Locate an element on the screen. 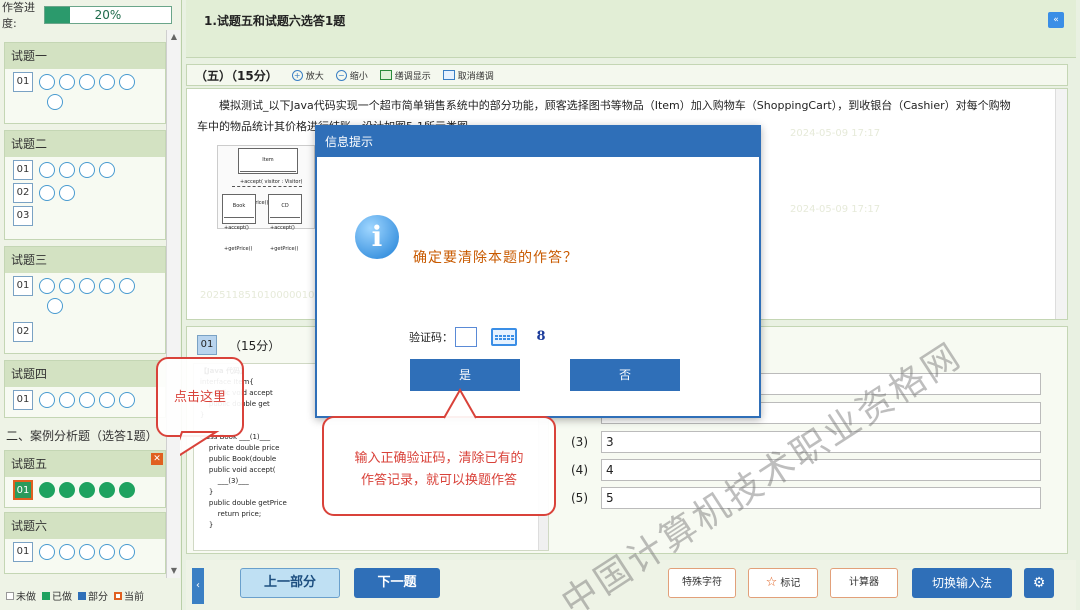 The width and height of the screenshot is (1080, 610). legend-current: 当前 is located at coordinates (134, 597).